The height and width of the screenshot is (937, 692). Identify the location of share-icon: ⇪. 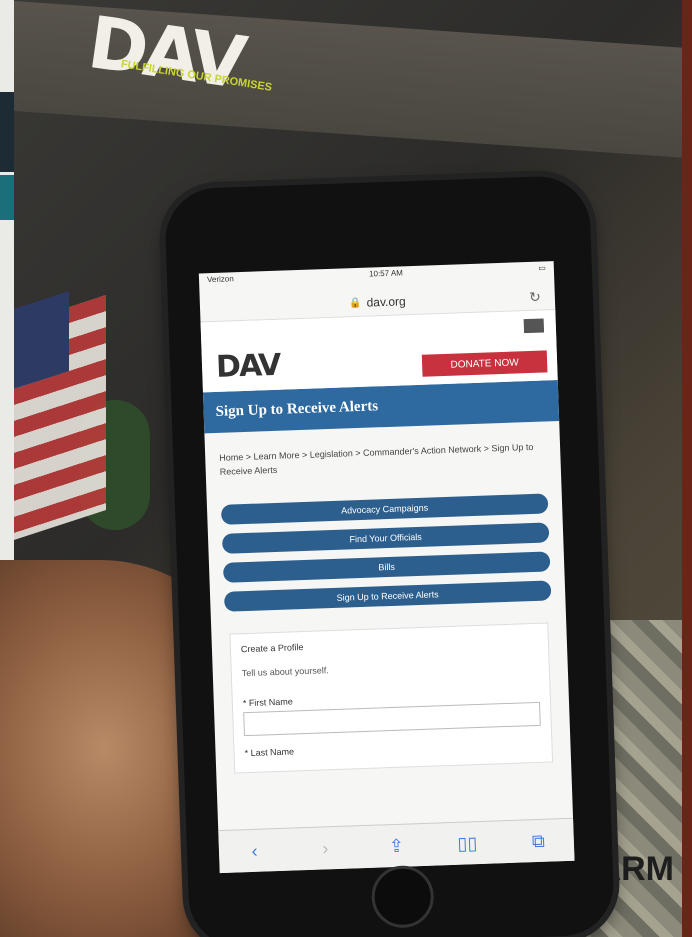
(396, 846).